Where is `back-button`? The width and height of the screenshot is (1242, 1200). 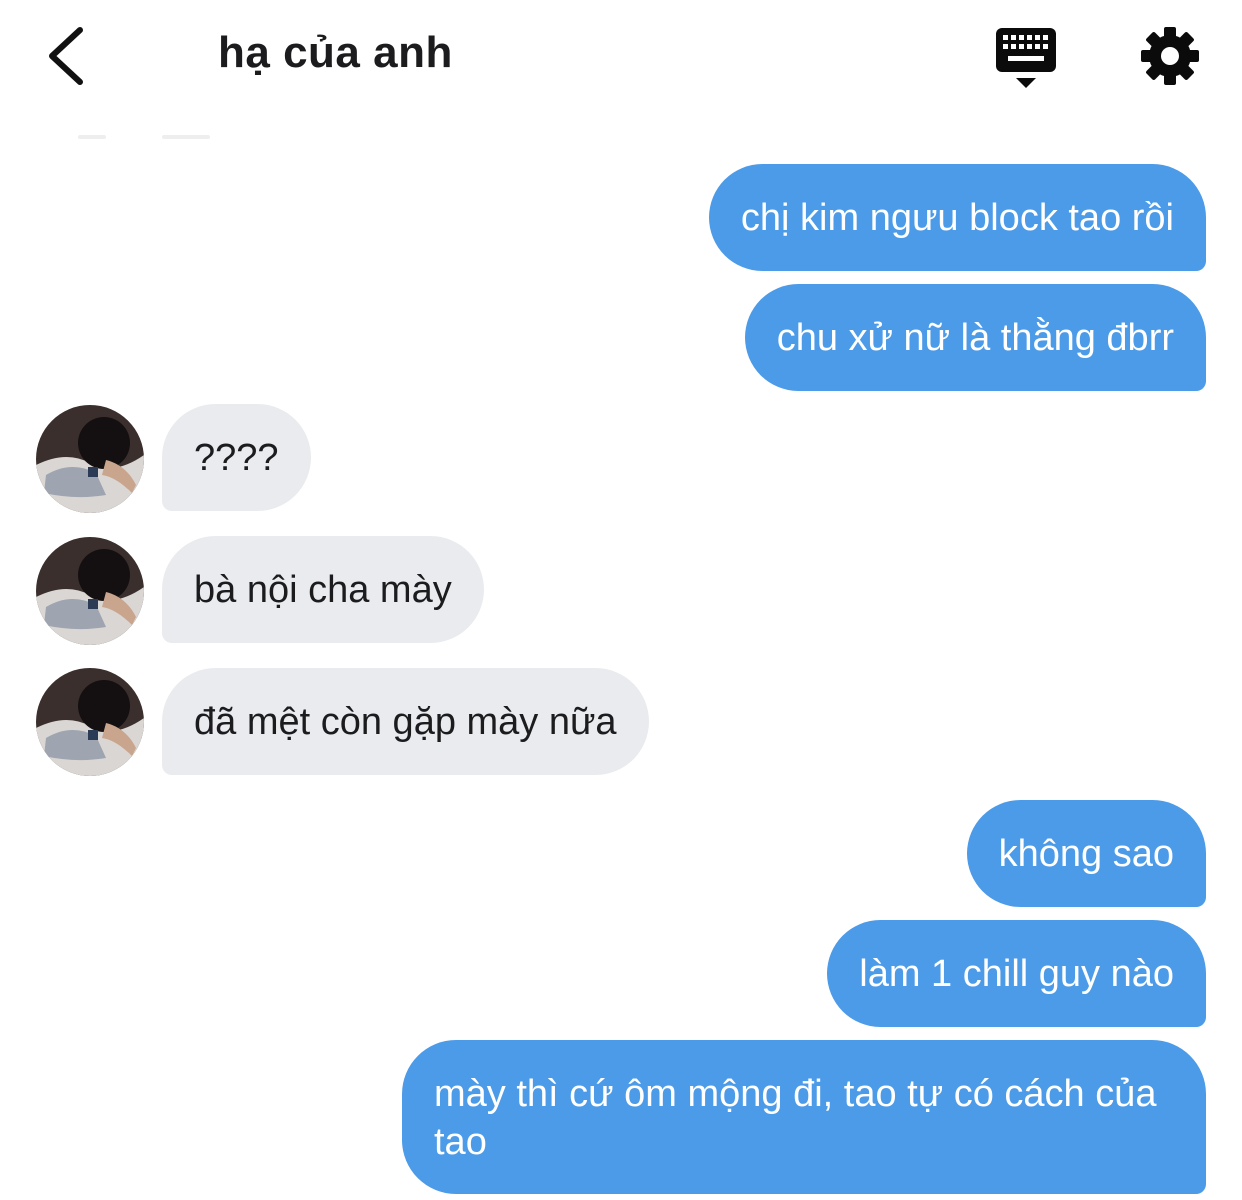
back-button is located at coordinates (68, 56).